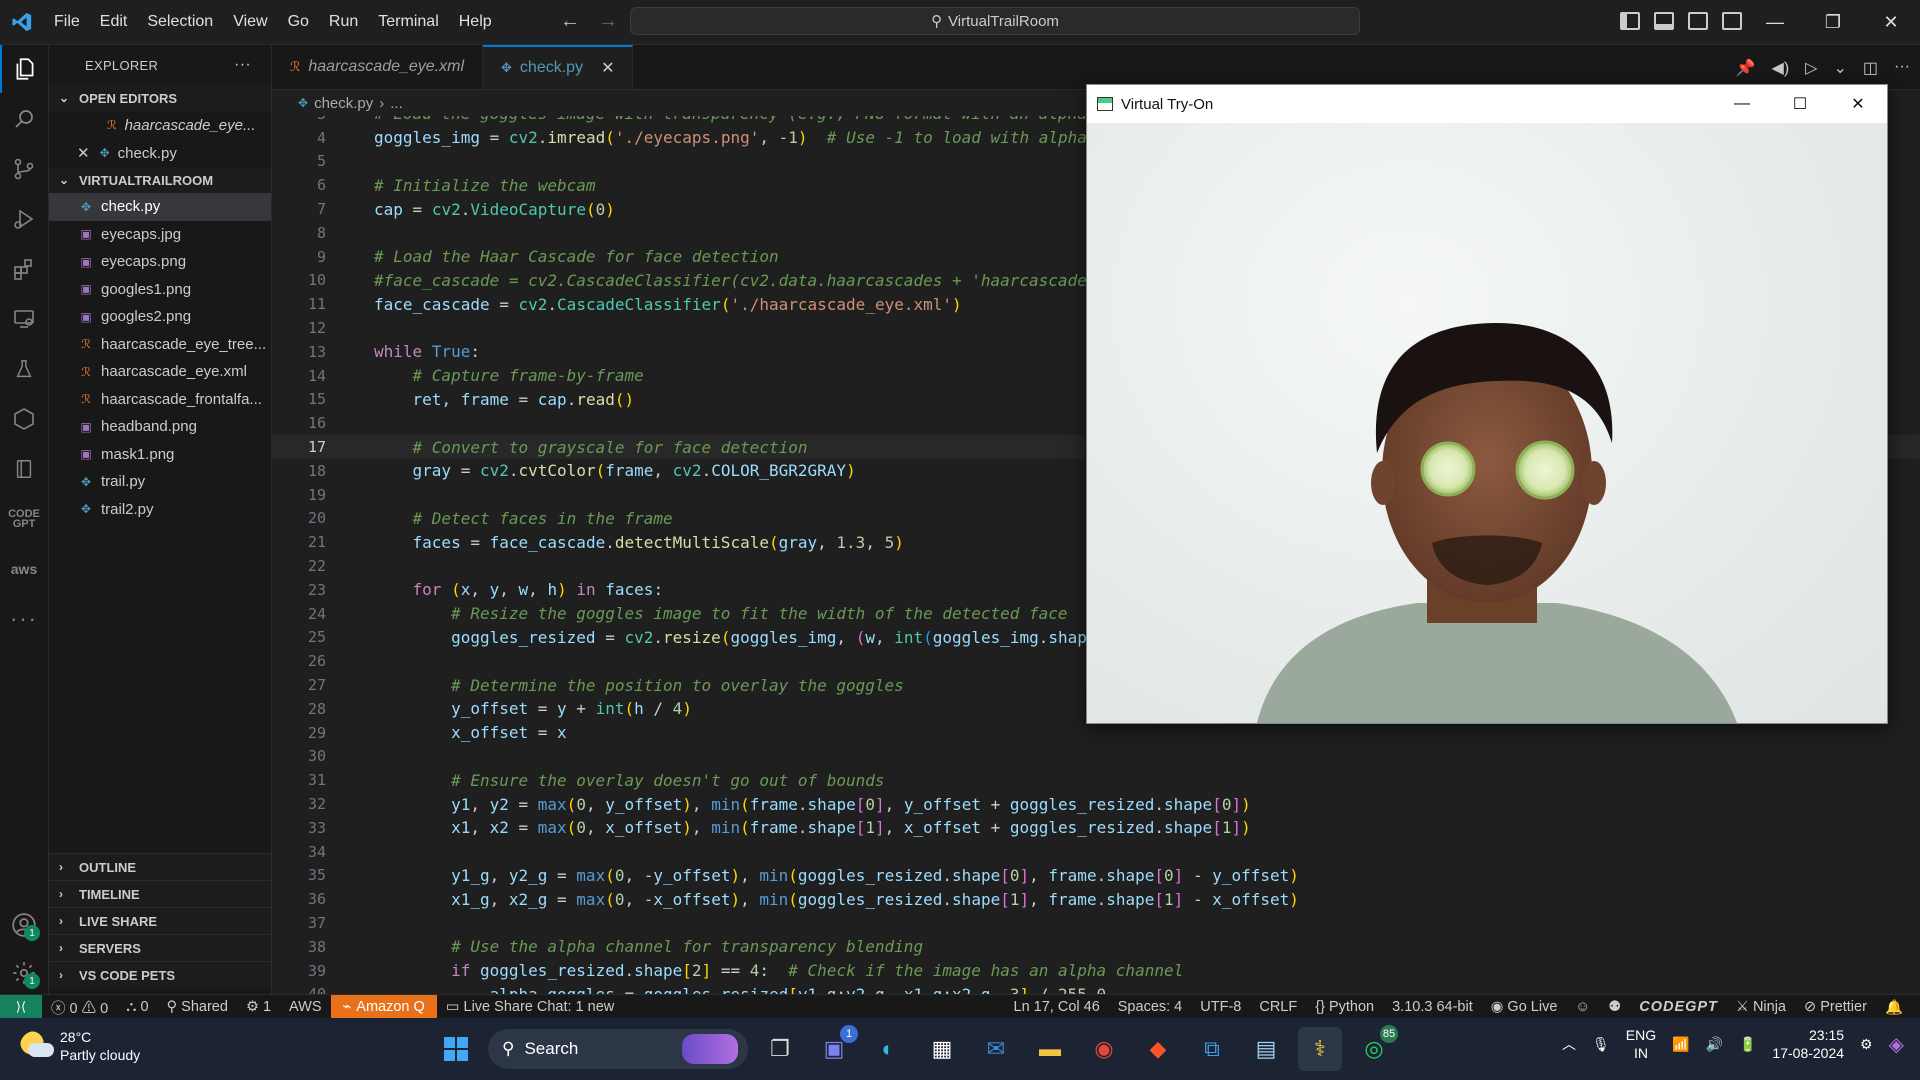 This screenshot has width=1920, height=1080. What do you see at coordinates (24, 419) in the screenshot?
I see `hexagon-extension-icon` at bounding box center [24, 419].